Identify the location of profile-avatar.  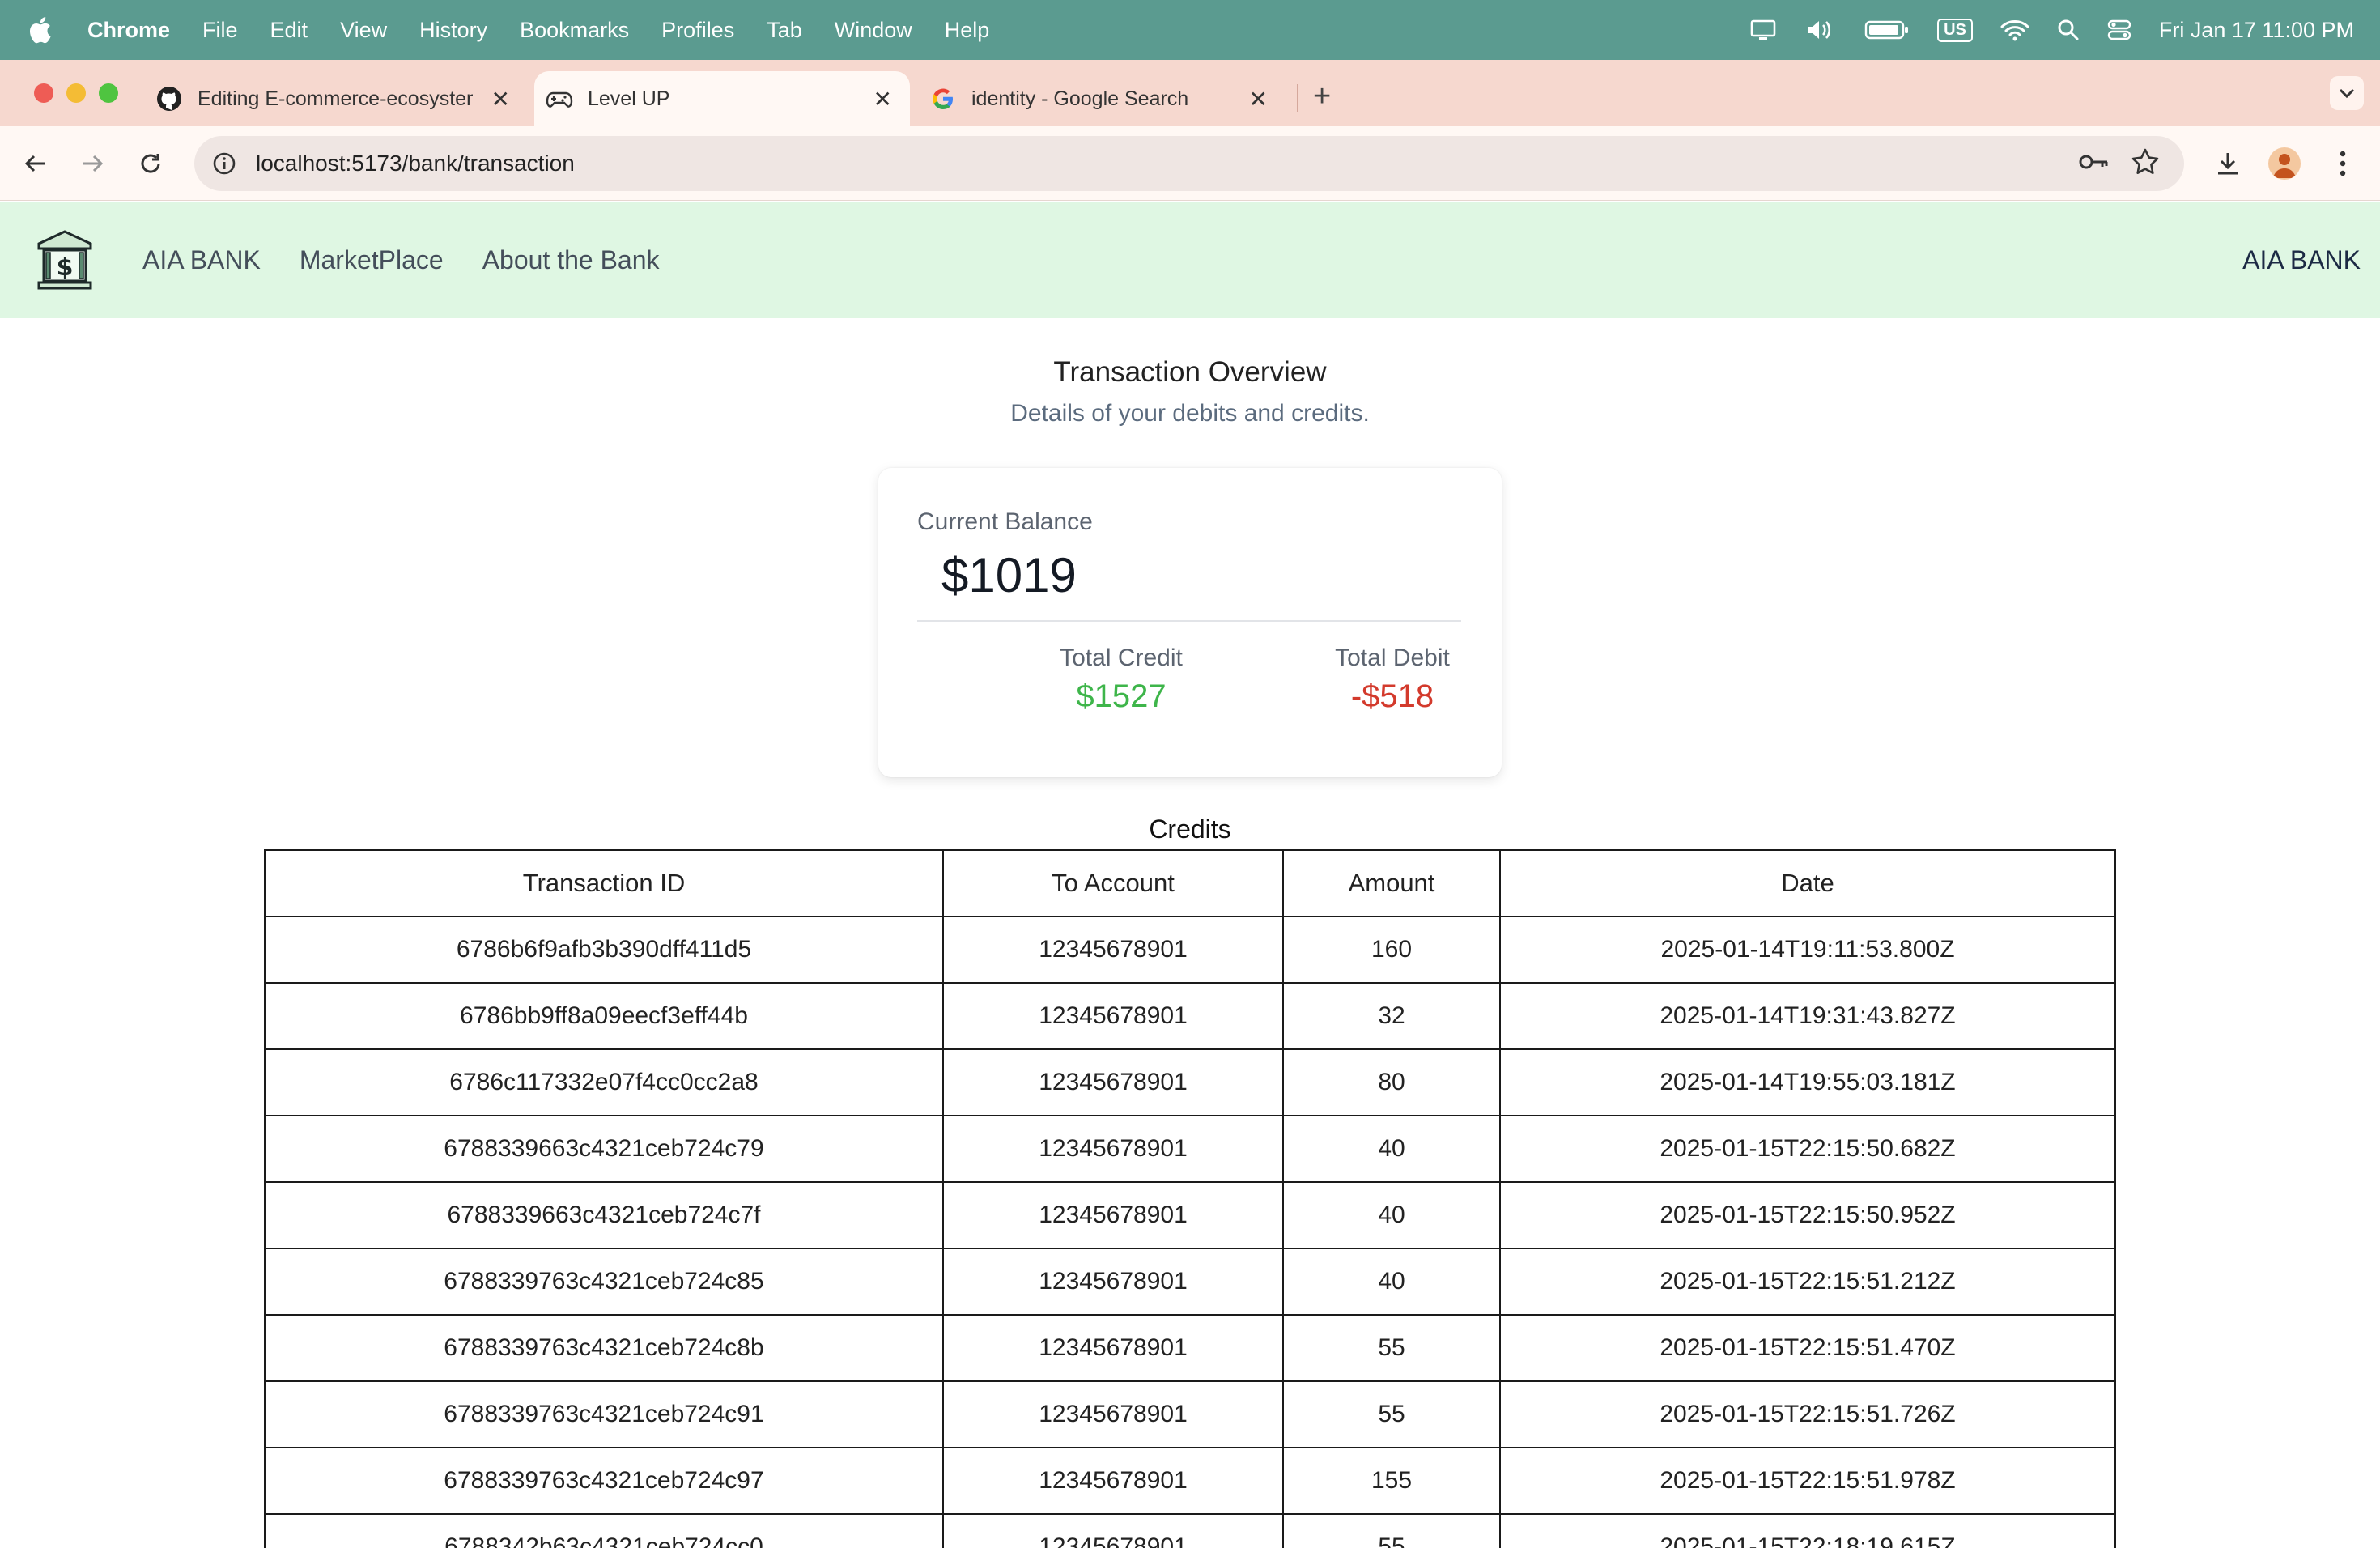
(2284, 164).